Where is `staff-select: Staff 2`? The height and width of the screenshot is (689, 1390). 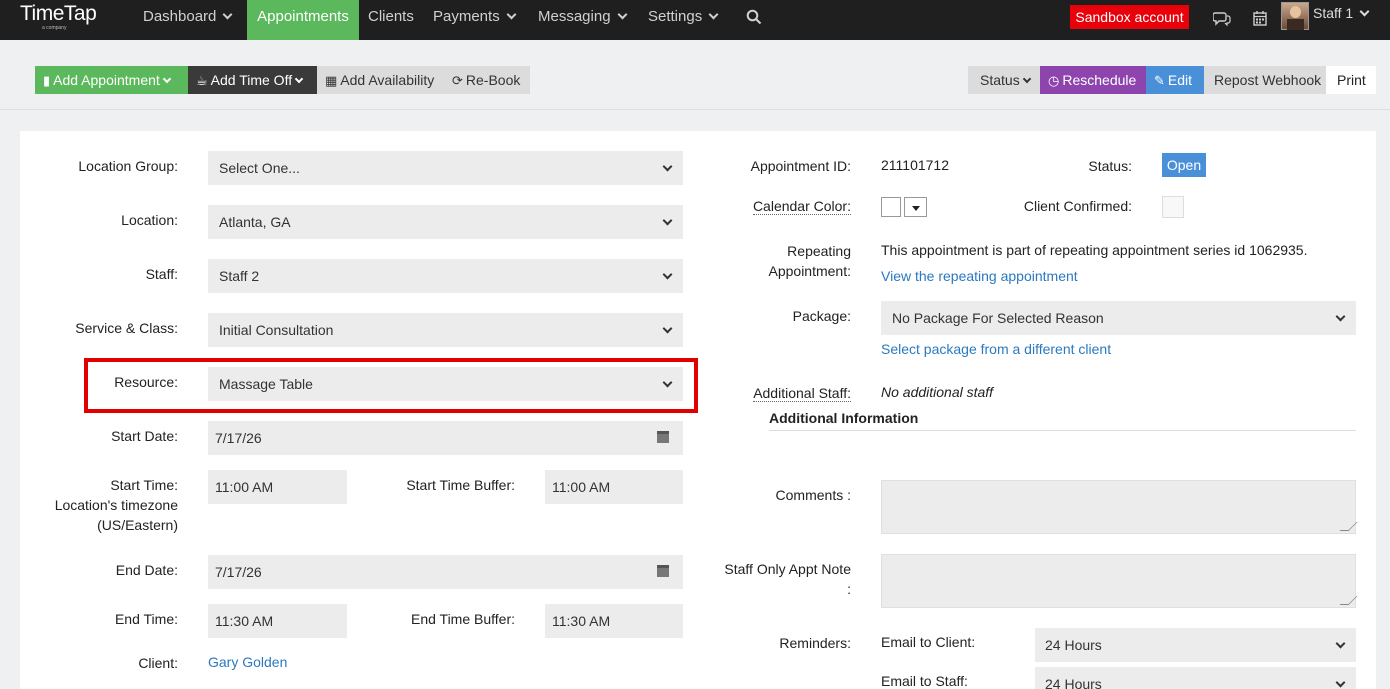
staff-select: Staff 2 is located at coordinates (445, 276).